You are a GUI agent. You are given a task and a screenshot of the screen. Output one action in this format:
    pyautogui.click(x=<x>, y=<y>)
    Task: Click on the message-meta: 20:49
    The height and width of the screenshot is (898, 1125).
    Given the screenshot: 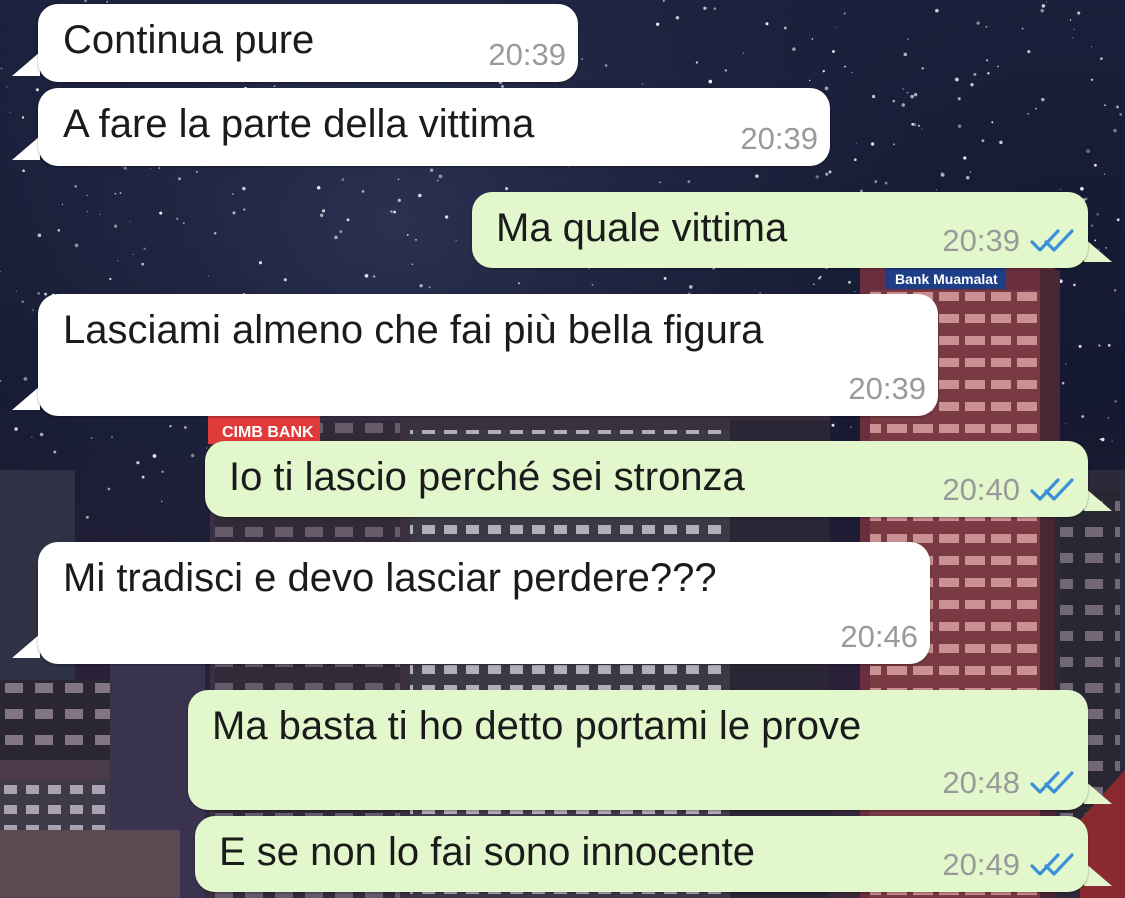 What is the action you would take?
    pyautogui.click(x=1009, y=865)
    